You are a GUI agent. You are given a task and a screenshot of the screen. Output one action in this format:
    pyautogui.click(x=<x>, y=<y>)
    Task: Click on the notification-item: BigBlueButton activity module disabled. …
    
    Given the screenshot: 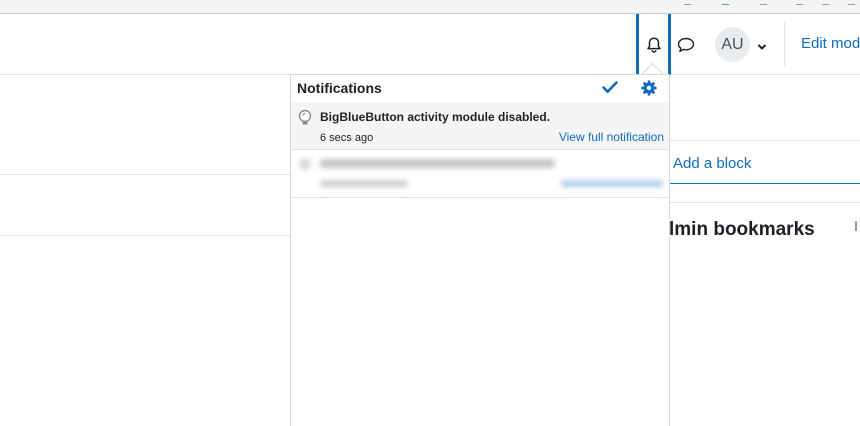 What is the action you would take?
    pyautogui.click(x=480, y=126)
    